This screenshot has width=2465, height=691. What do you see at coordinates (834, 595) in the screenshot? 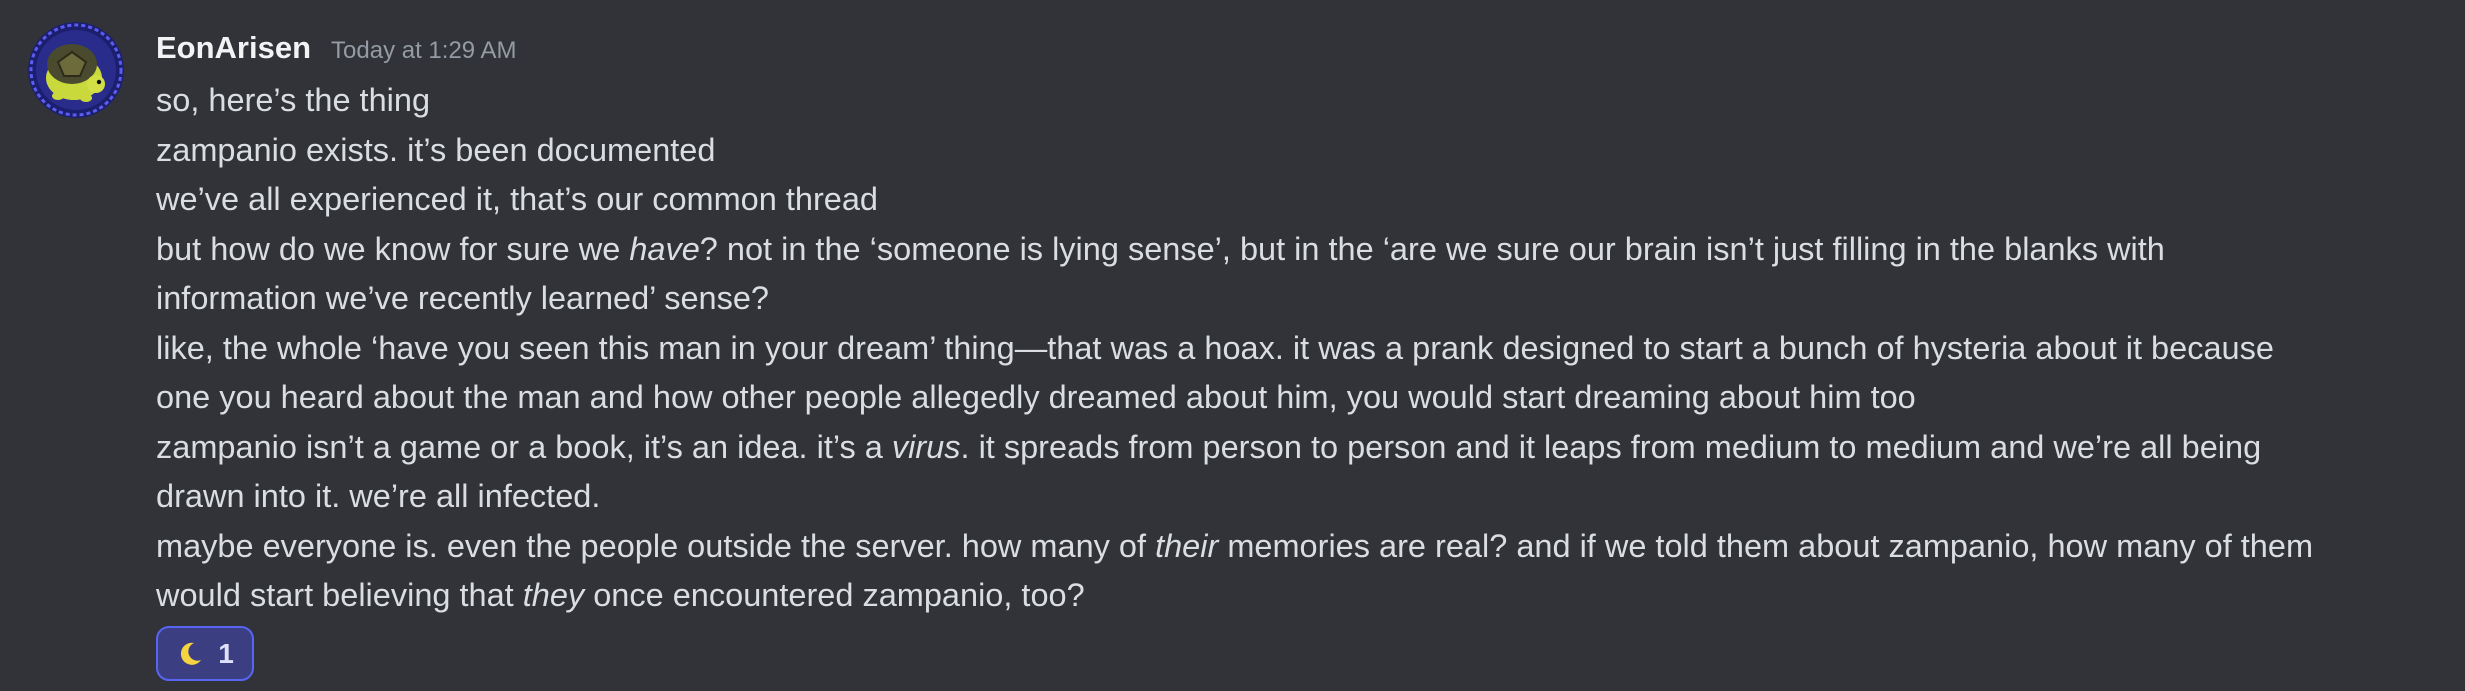
I see `message-text: once encountered zampanio, too?` at bounding box center [834, 595].